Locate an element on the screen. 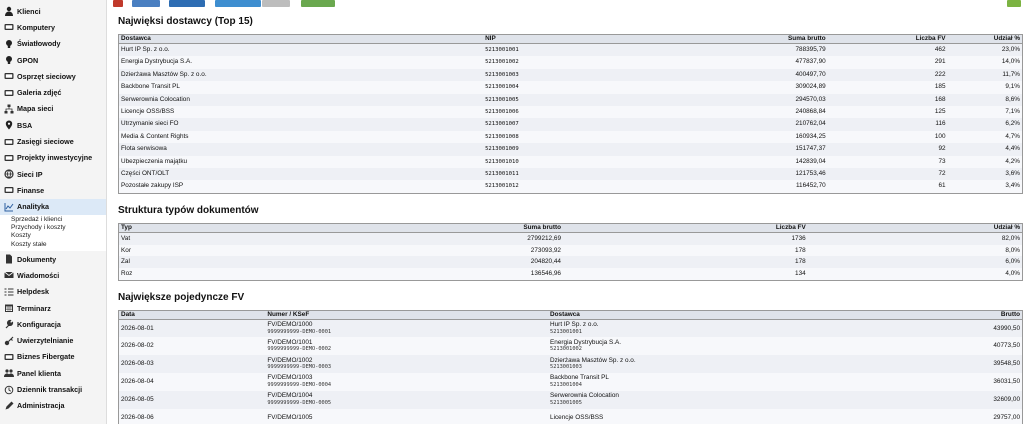  col-numer-ksef: Numer / KSeF is located at coordinates (407, 315).